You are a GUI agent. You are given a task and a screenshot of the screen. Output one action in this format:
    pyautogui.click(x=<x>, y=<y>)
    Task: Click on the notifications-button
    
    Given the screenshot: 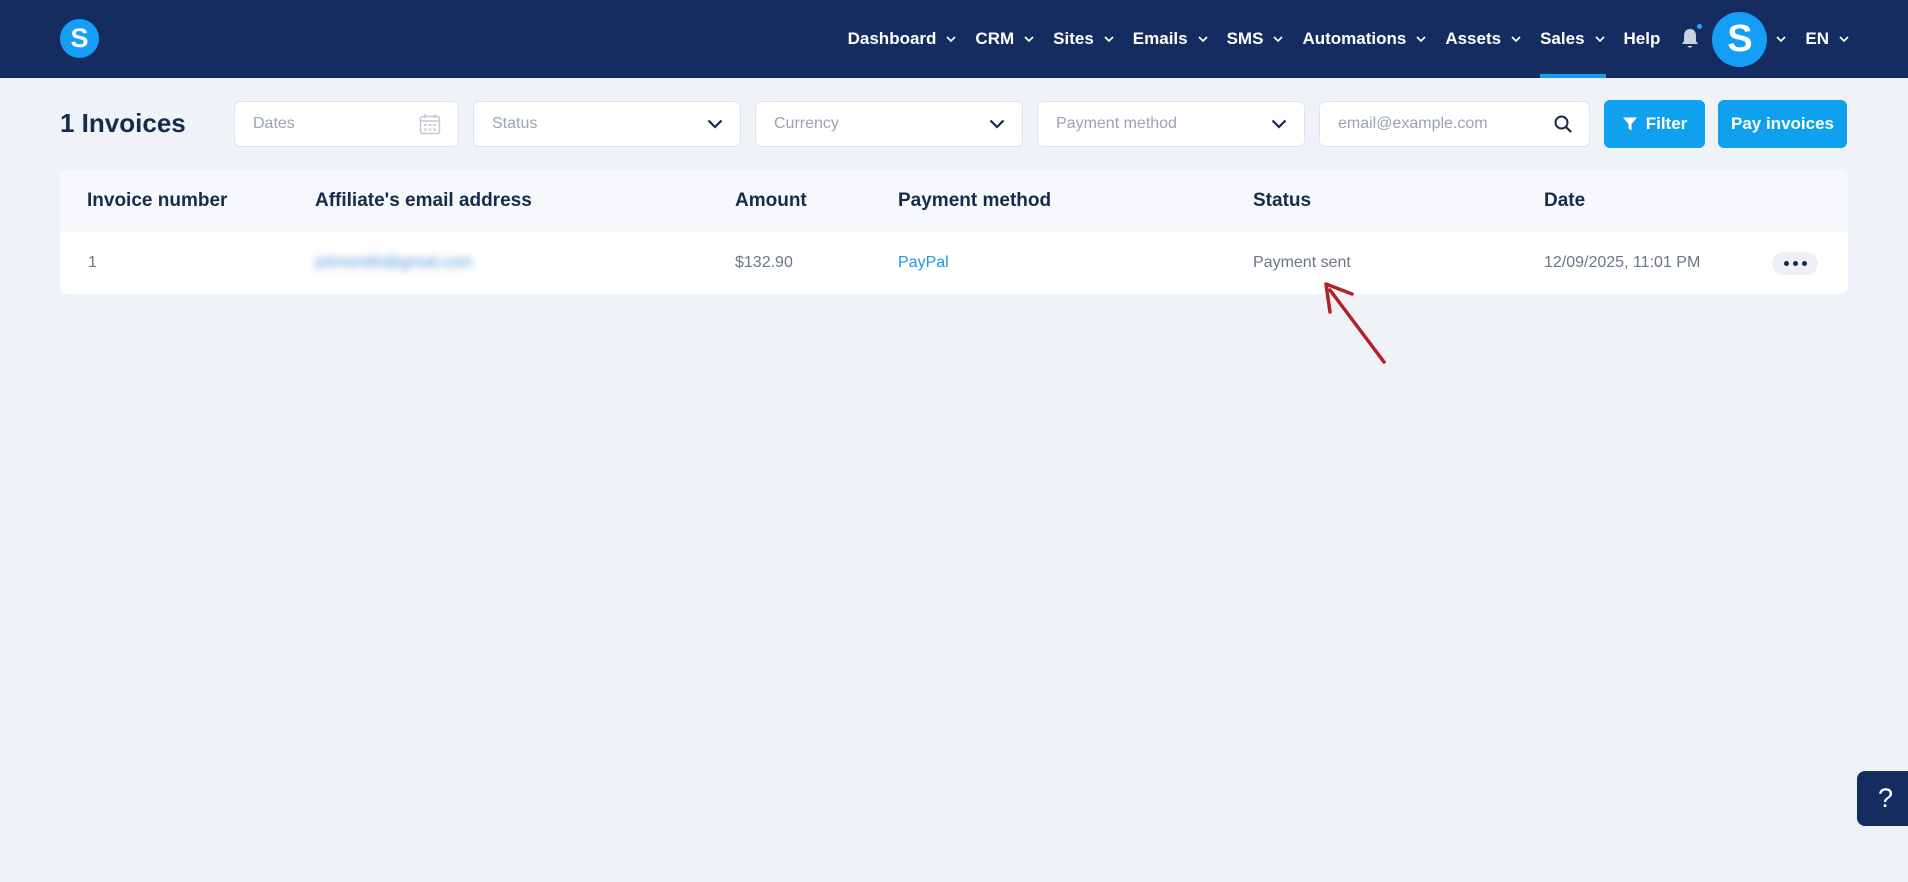 What is the action you would take?
    pyautogui.click(x=1692, y=39)
    